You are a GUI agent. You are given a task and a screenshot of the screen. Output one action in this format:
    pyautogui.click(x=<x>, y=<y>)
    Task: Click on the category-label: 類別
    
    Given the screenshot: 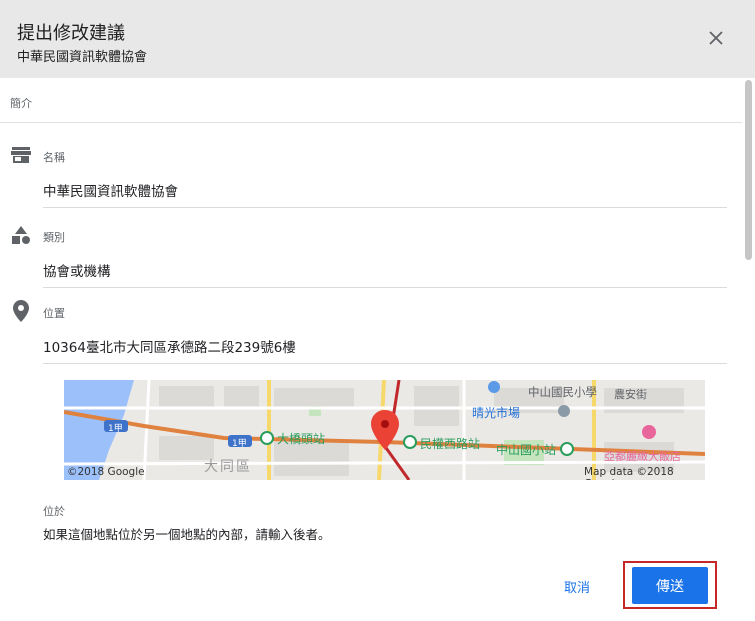 What is the action you would take?
    pyautogui.click(x=54, y=237)
    